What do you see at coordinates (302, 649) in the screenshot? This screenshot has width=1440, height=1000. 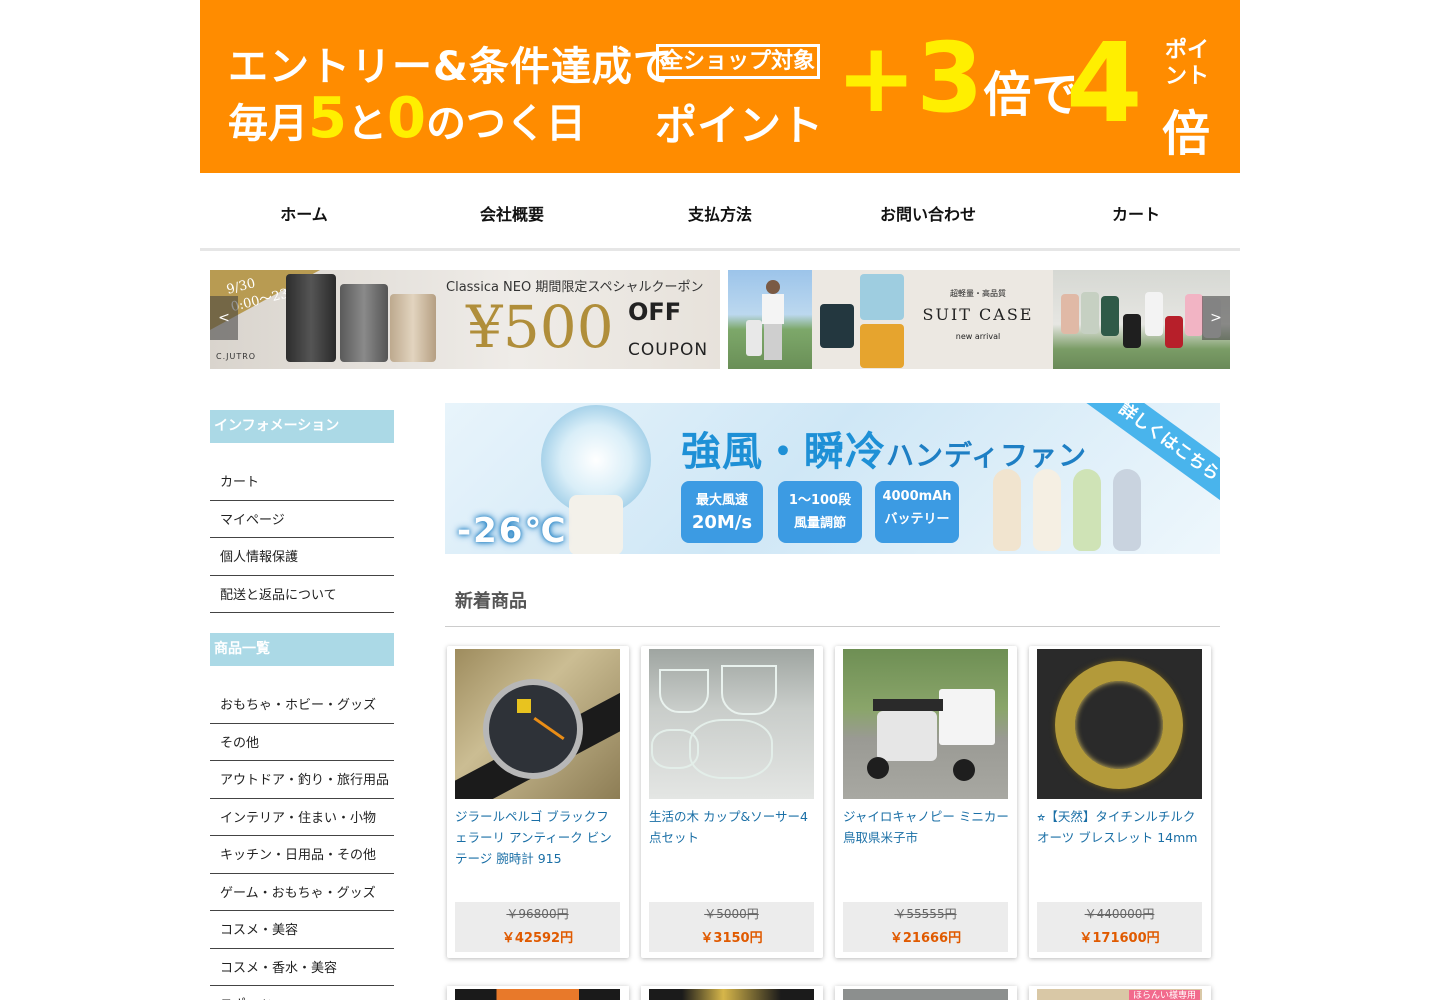 I see `sidebar-category-title: 商品一覧` at bounding box center [302, 649].